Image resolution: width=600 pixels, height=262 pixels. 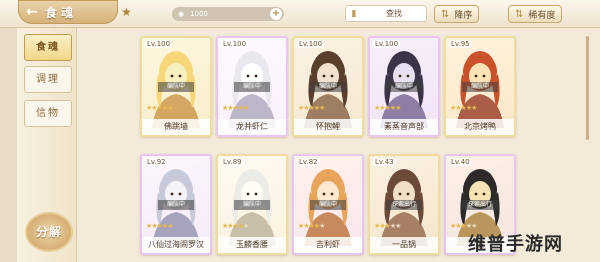 What do you see at coordinates (176, 127) in the screenshot?
I see `character-name: 佛跳墙` at bounding box center [176, 127].